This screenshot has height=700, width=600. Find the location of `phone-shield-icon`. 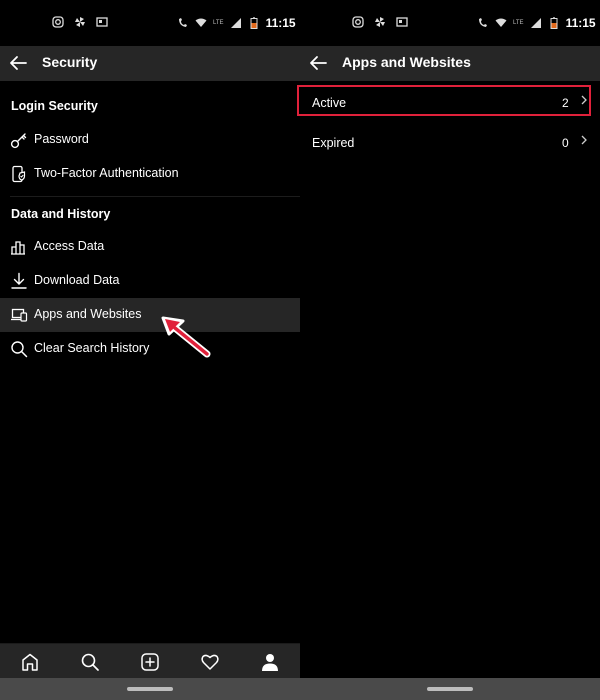

phone-shield-icon is located at coordinates (19, 174).